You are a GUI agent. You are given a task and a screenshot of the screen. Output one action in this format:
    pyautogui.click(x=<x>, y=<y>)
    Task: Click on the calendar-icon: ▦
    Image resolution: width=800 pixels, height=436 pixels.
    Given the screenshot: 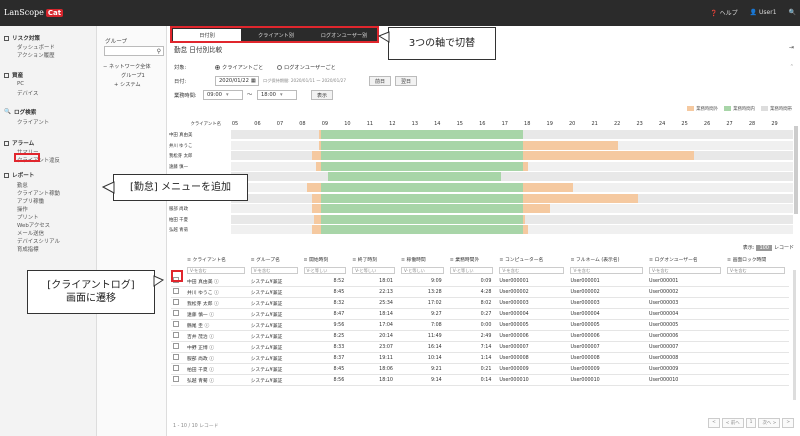 What is the action you would take?
    pyautogui.click(x=253, y=81)
    